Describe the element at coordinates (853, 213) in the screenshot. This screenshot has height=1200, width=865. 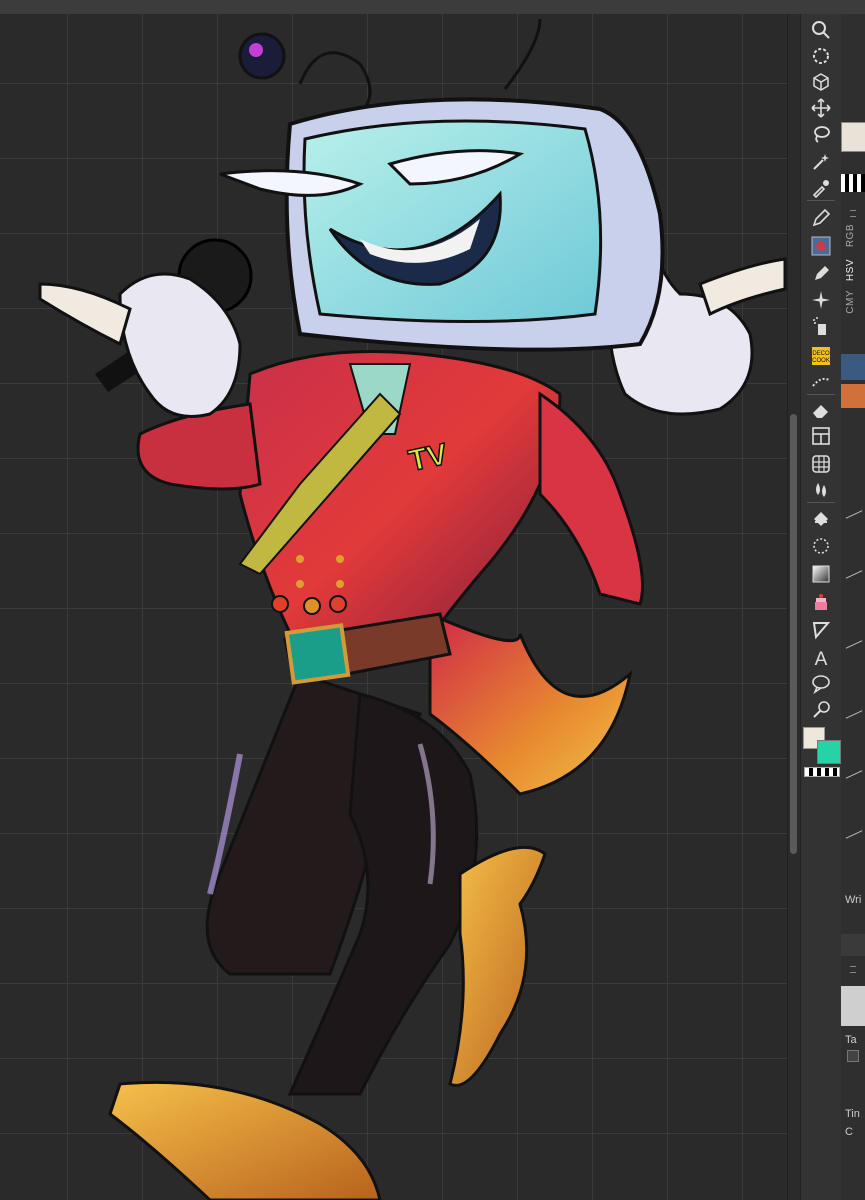
I see `panel-grip` at that location.